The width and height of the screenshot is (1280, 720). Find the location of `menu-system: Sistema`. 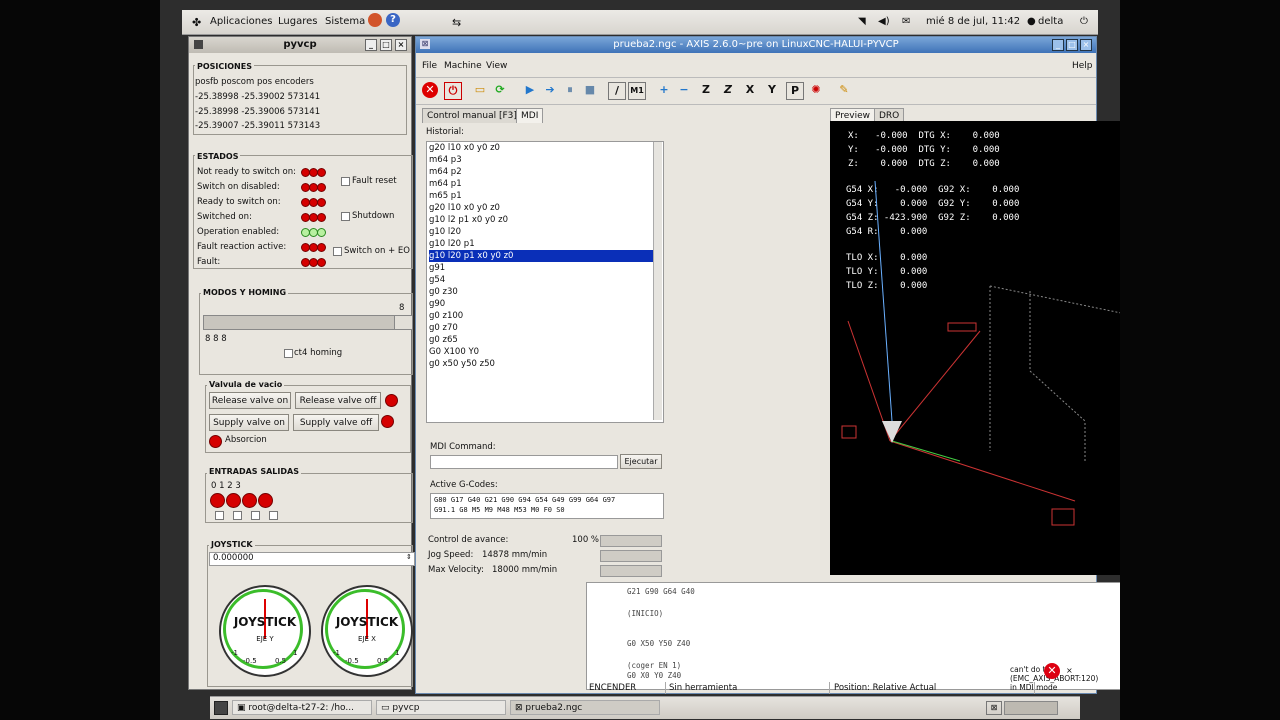

menu-system: Sistema is located at coordinates (345, 21).